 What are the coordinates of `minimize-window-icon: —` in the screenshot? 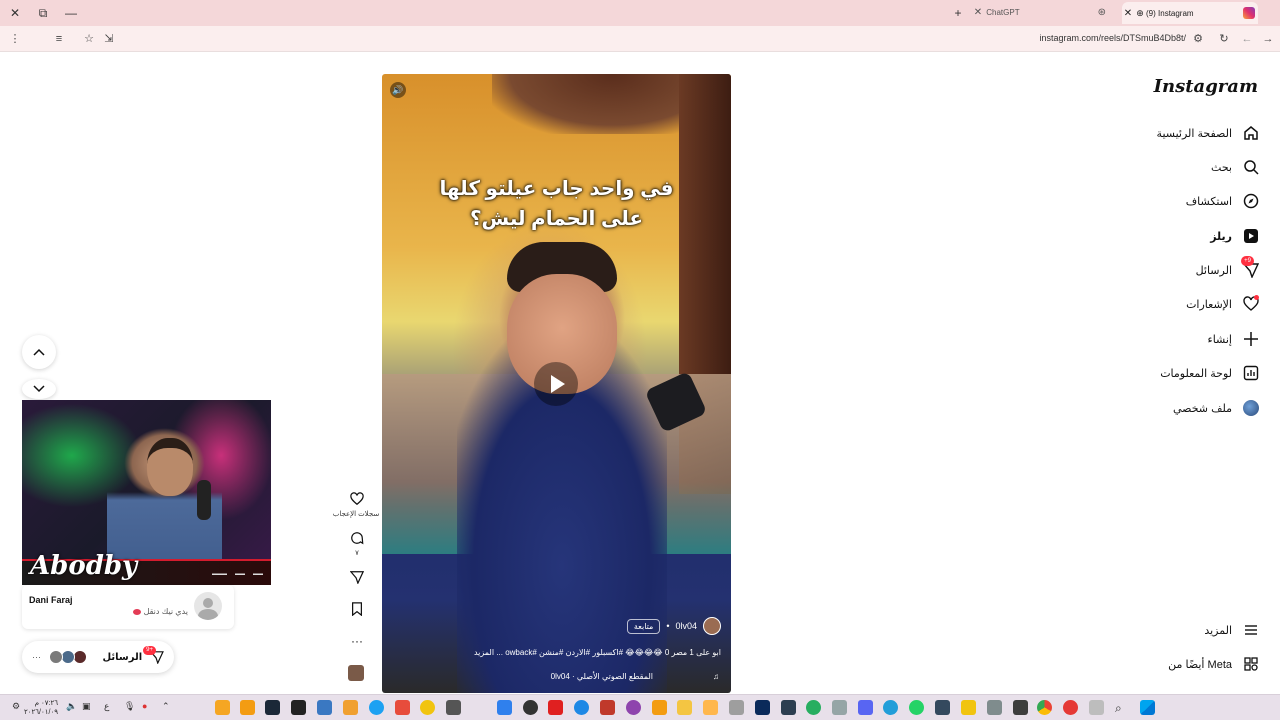 It's located at (71, 13).